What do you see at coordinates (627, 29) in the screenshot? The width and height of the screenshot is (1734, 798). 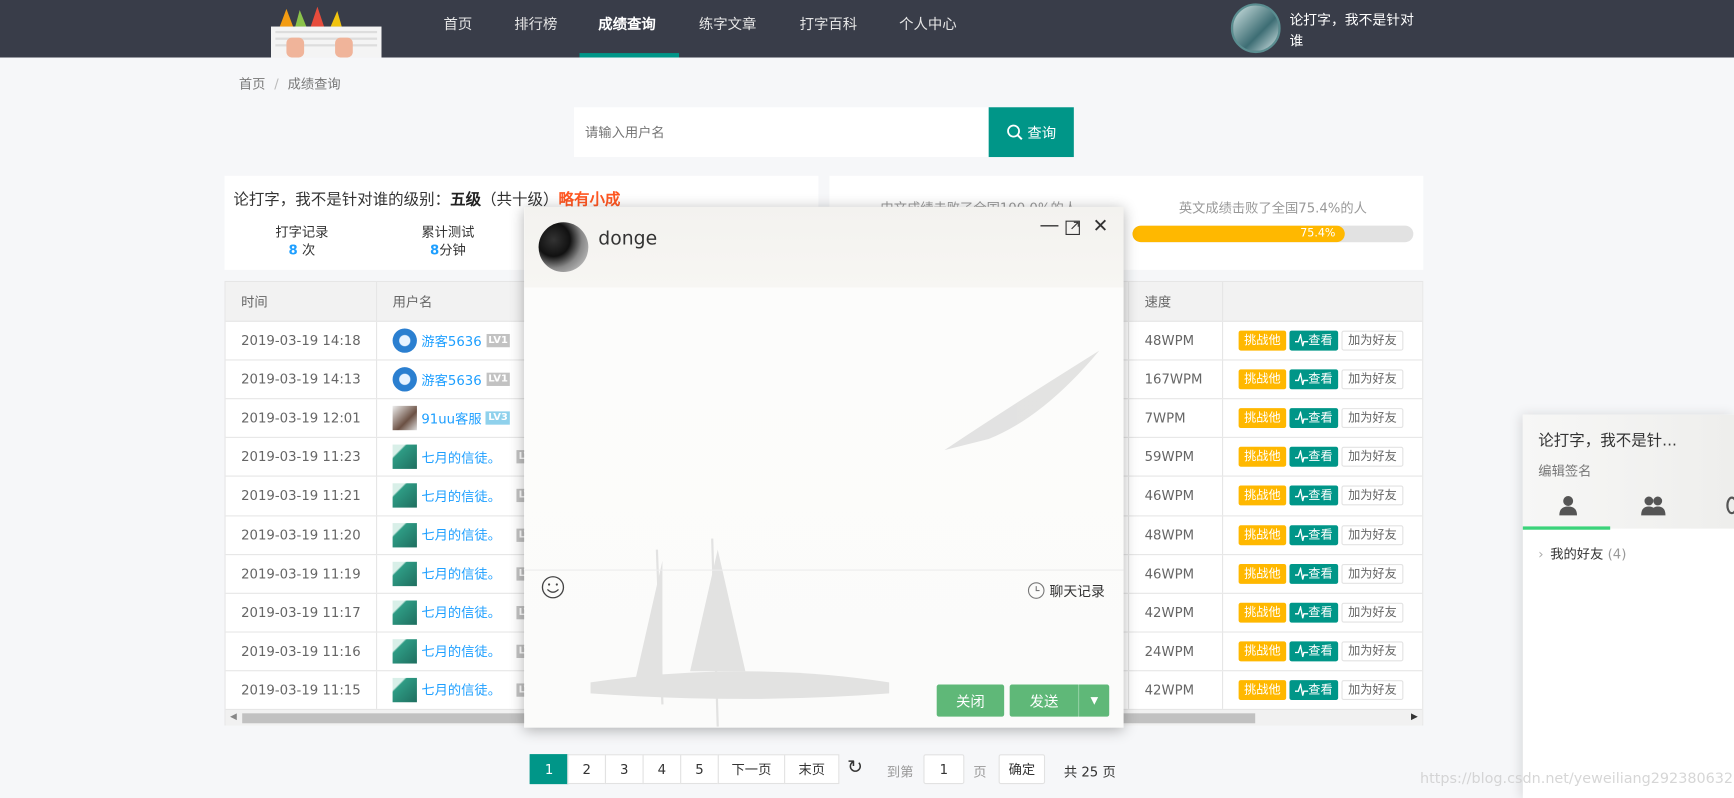 I see `nav-score-query: 成绩查询` at bounding box center [627, 29].